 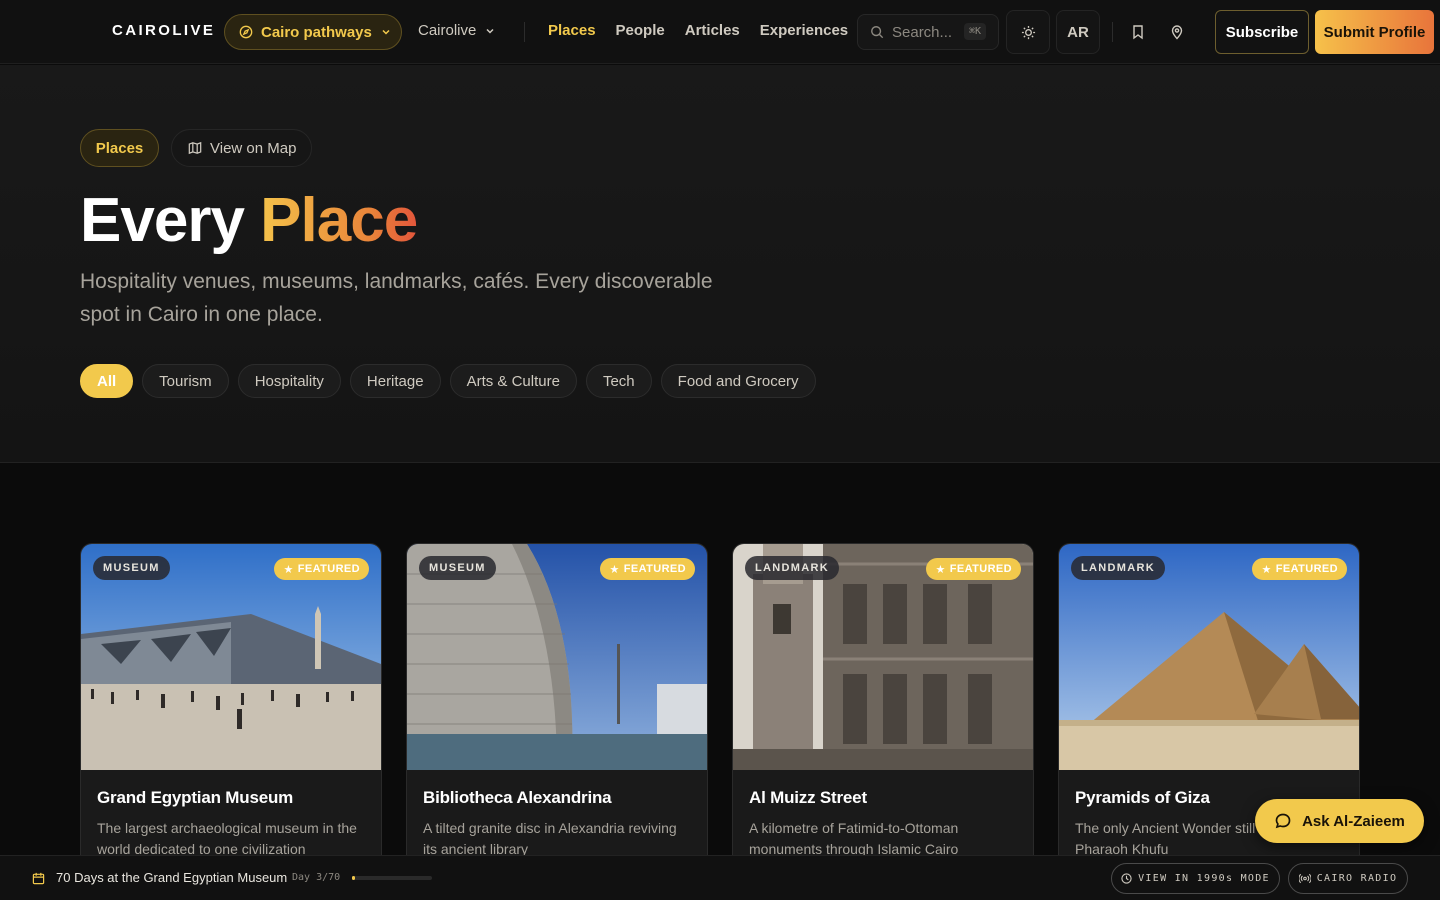 I want to click on bookmark-icon, so click(x=1139, y=32).